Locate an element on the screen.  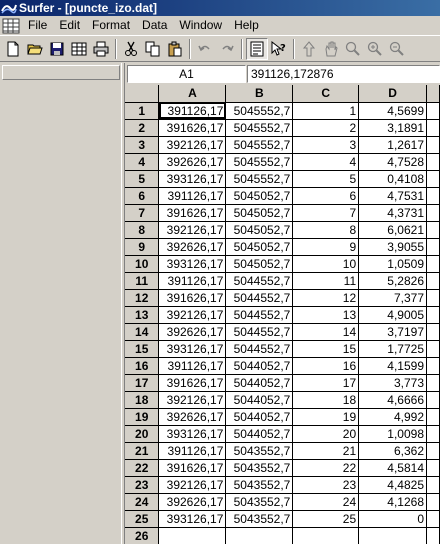
menu-file: File is located at coordinates (37, 25).